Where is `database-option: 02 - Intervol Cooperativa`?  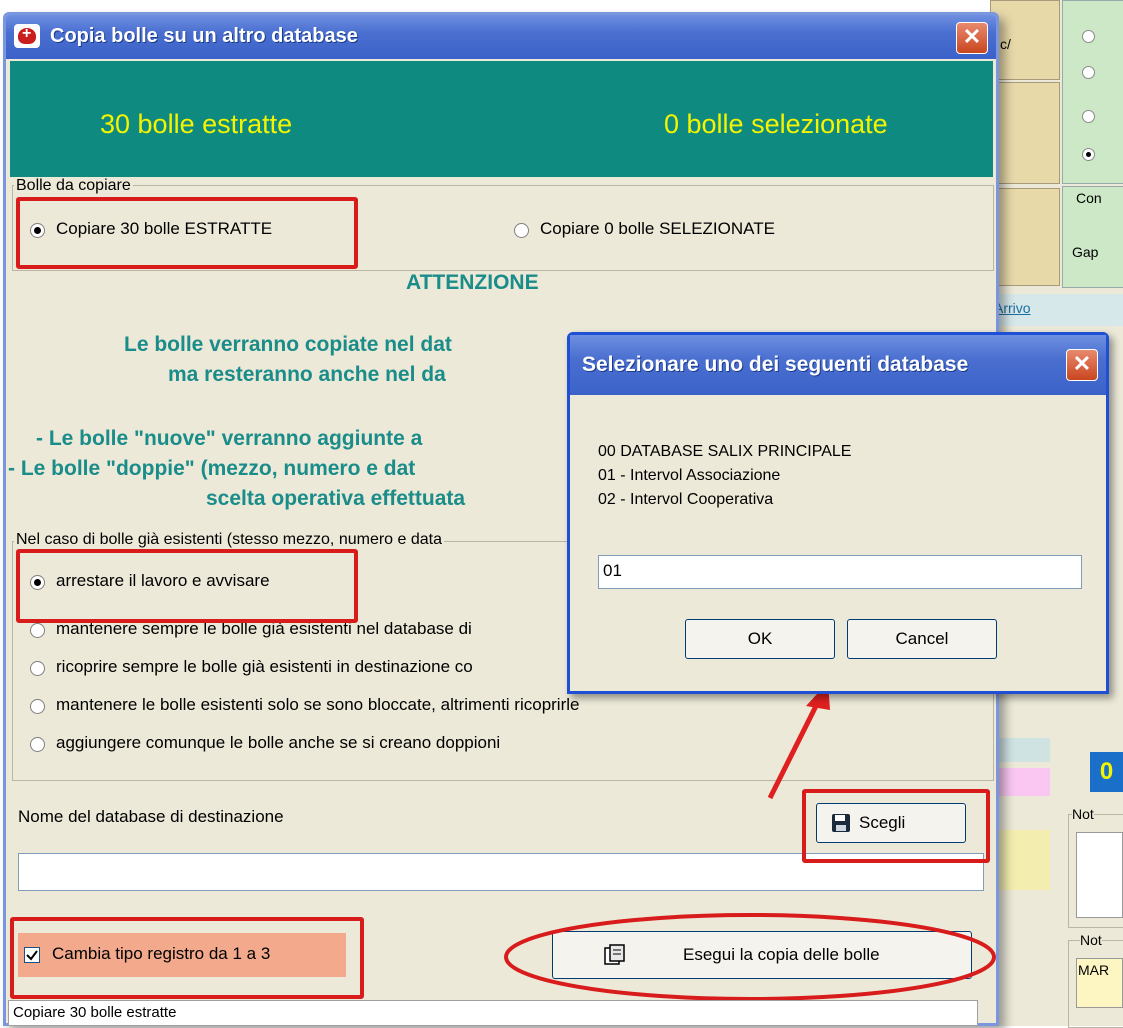 database-option: 02 - Intervol Cooperativa is located at coordinates (686, 499).